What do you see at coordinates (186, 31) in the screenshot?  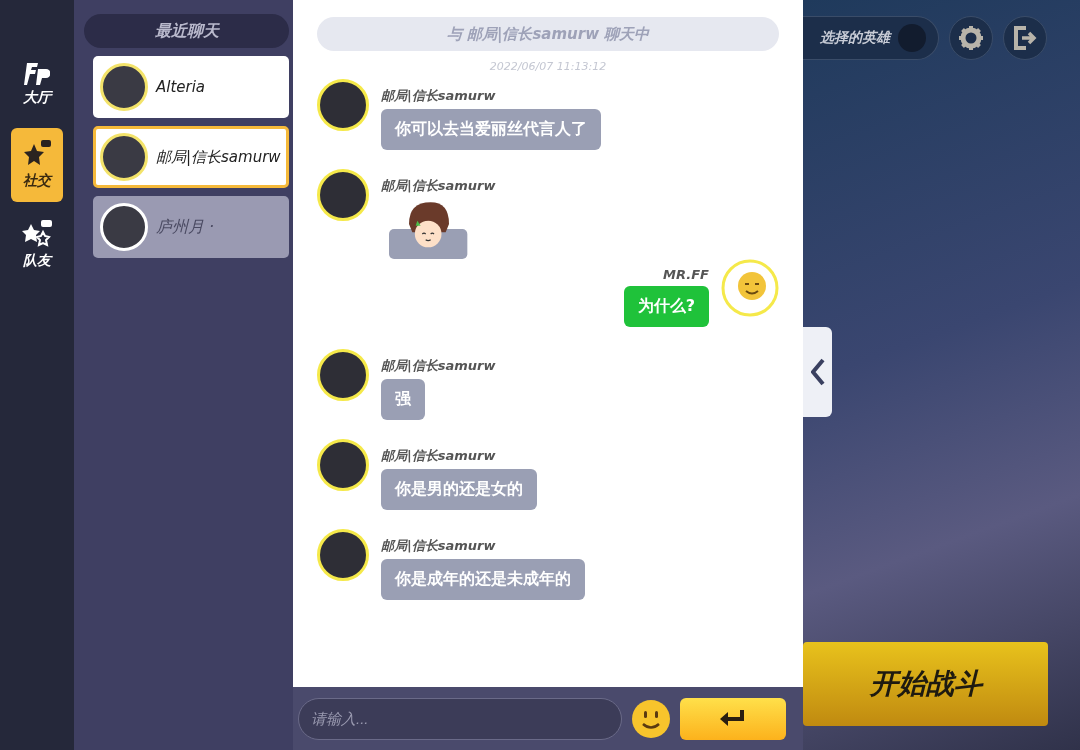 I see `section-title: 最近聊天` at bounding box center [186, 31].